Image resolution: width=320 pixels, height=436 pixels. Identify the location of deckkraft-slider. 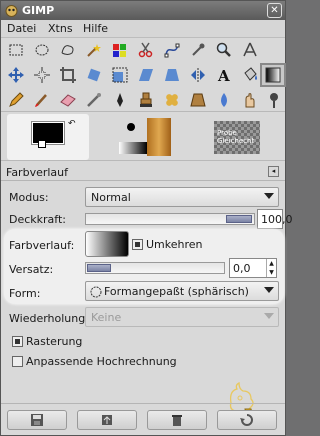
(170, 219).